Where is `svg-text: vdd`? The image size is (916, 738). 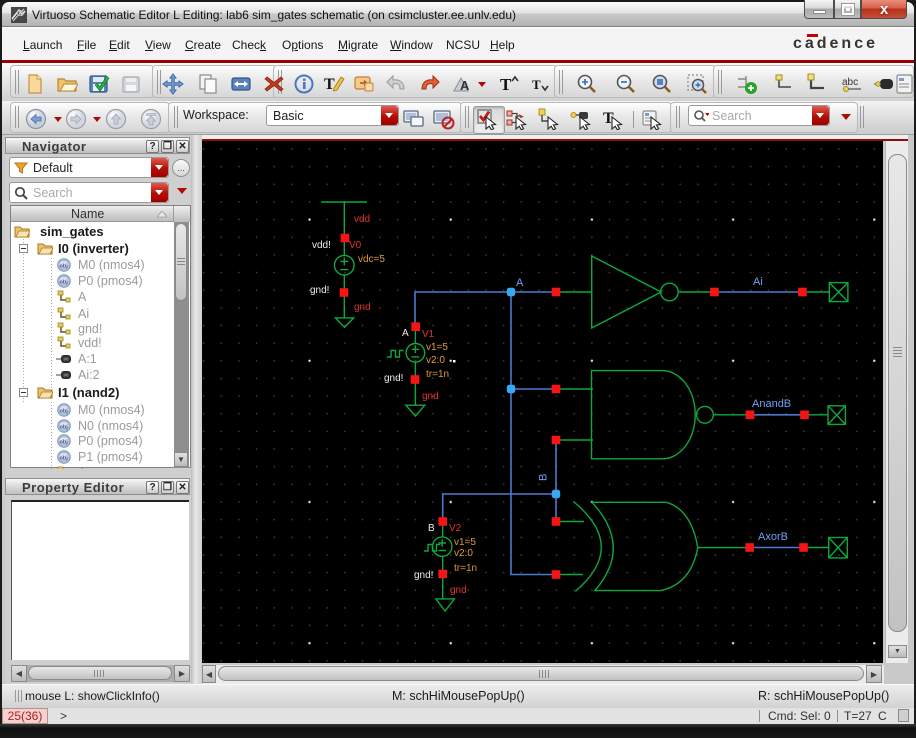
svg-text: vdd is located at coordinates (362, 219).